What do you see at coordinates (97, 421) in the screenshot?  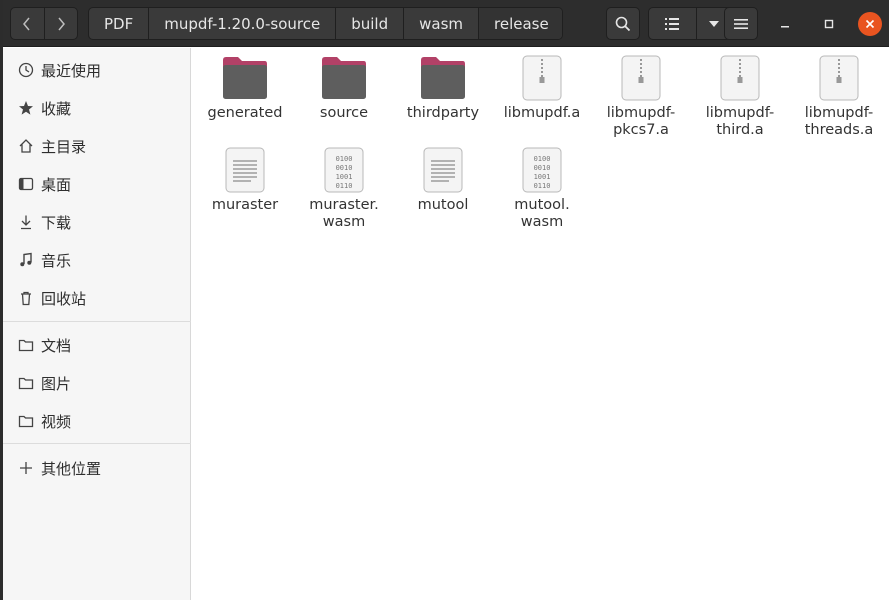 I see `sidebar-item-videos: 视频` at bounding box center [97, 421].